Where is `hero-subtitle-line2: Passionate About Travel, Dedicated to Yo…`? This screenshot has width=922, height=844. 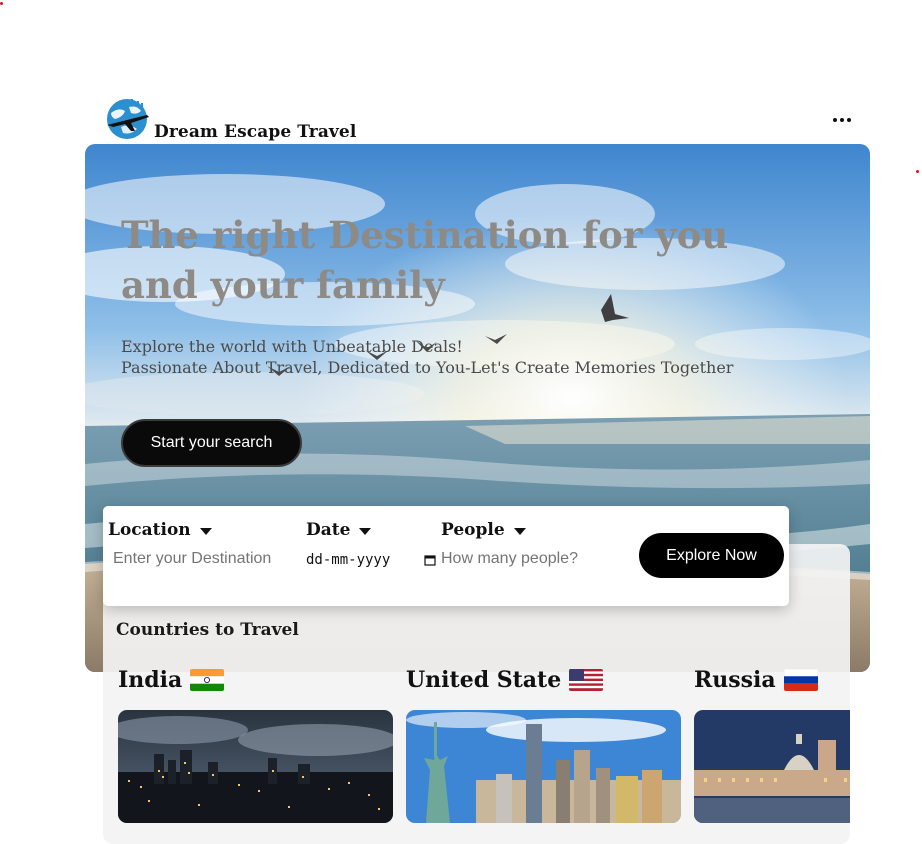 hero-subtitle-line2: Passionate About Travel, Dedicated to Yo… is located at coordinates (427, 367).